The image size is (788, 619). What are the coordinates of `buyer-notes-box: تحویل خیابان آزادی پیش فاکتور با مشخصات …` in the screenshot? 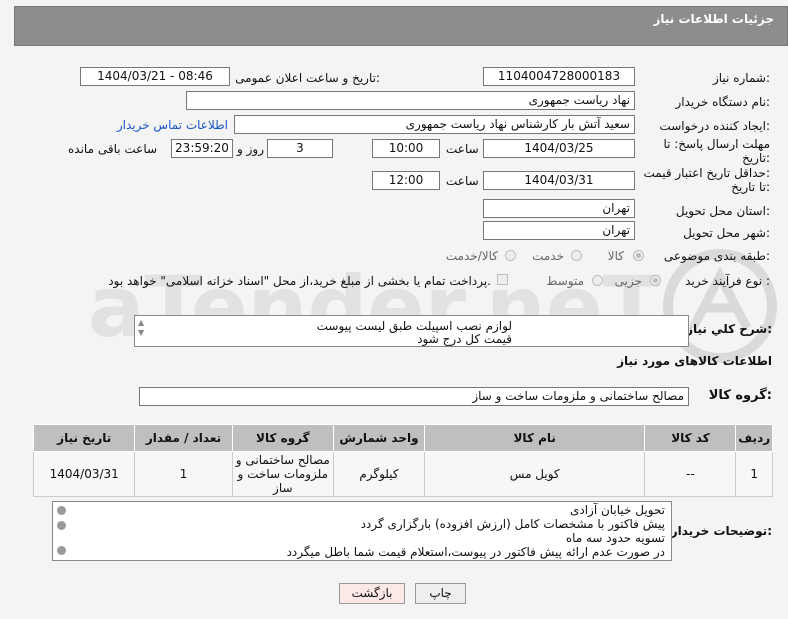 It's located at (362, 531).